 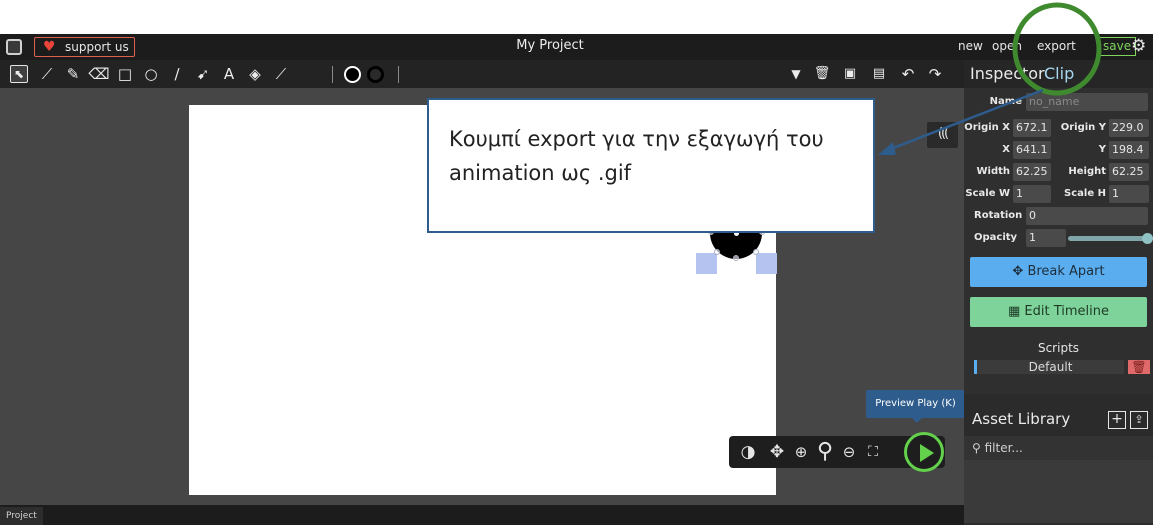 What do you see at coordinates (1005, 101) in the screenshot?
I see `name-label: Name` at bounding box center [1005, 101].